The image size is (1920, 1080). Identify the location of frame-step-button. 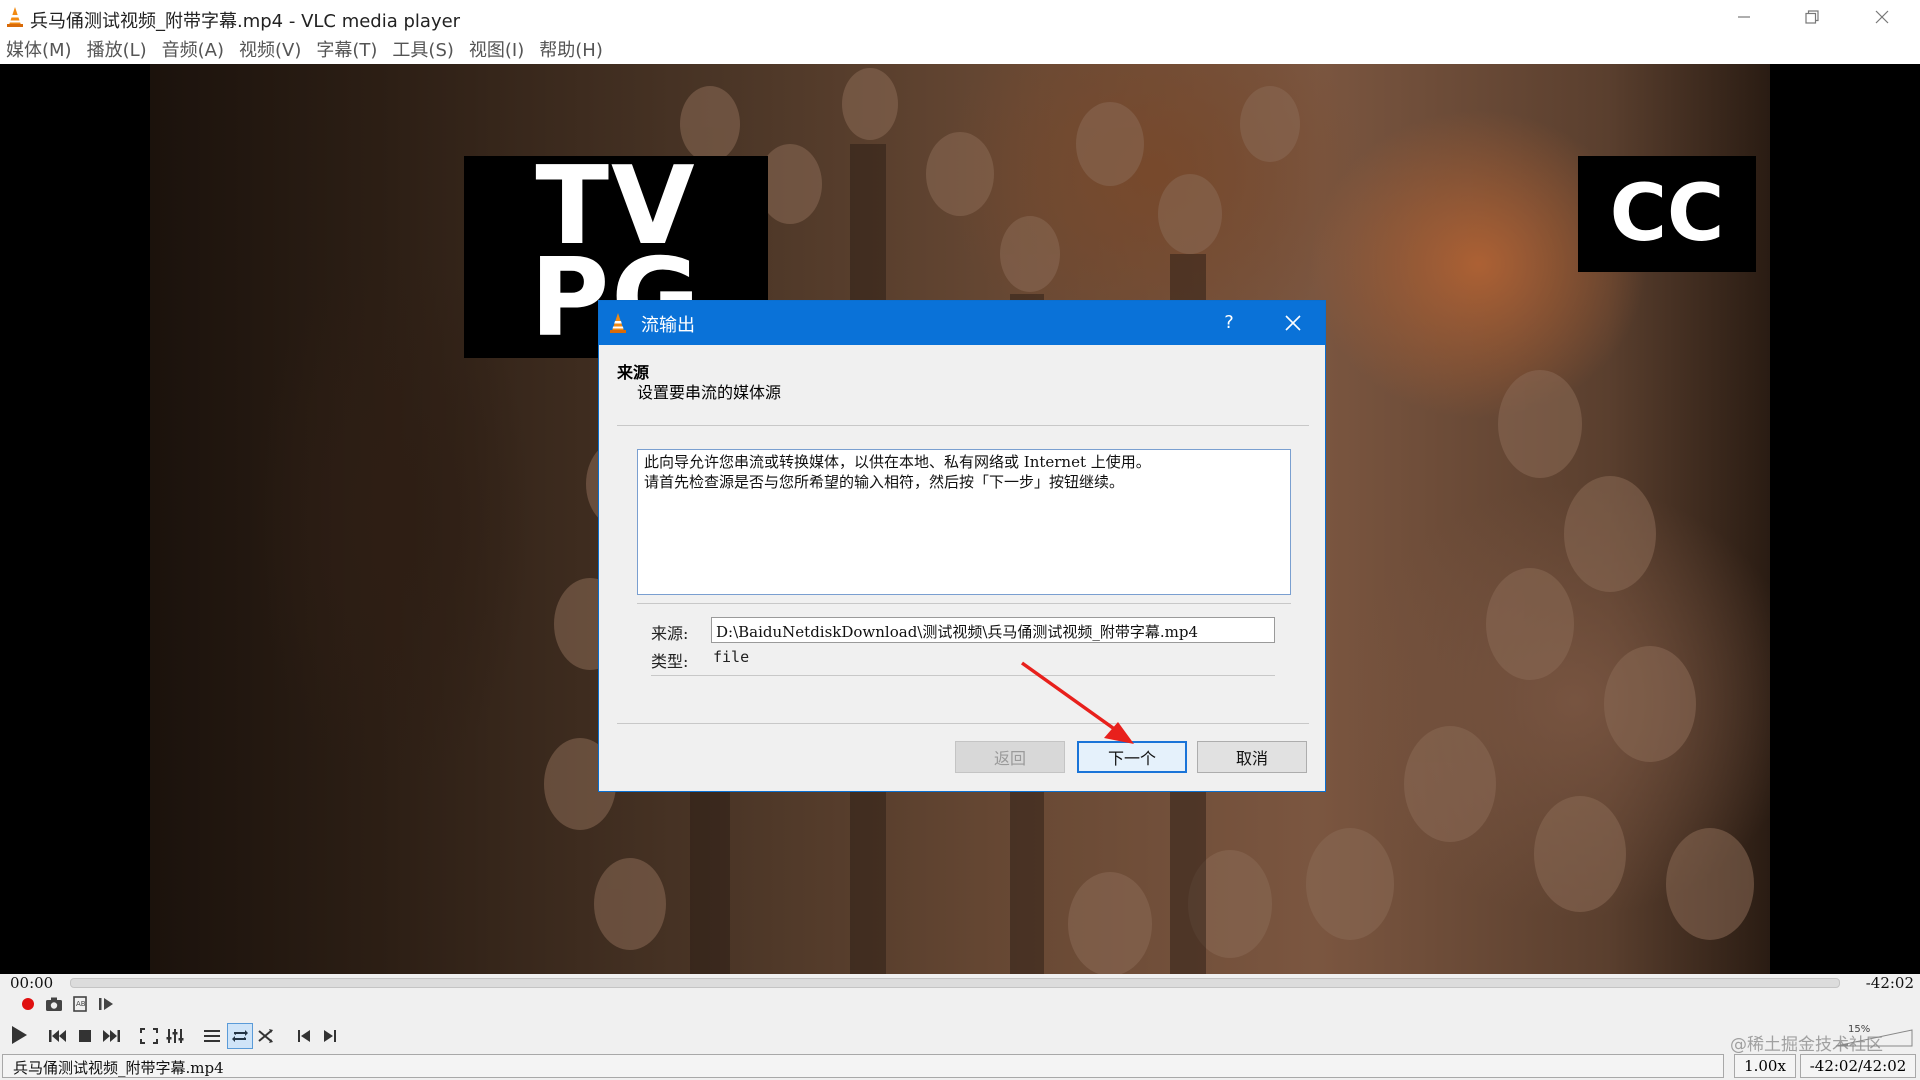
(106, 1004).